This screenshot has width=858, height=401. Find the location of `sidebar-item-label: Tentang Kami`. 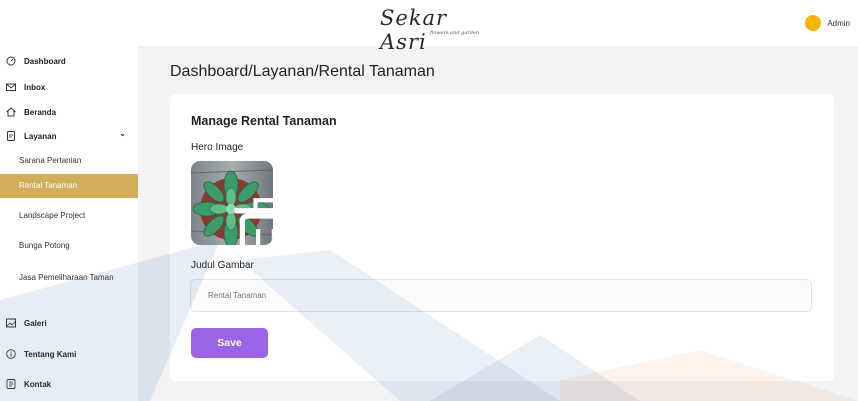

sidebar-item-label: Tentang Kami is located at coordinates (50, 354).